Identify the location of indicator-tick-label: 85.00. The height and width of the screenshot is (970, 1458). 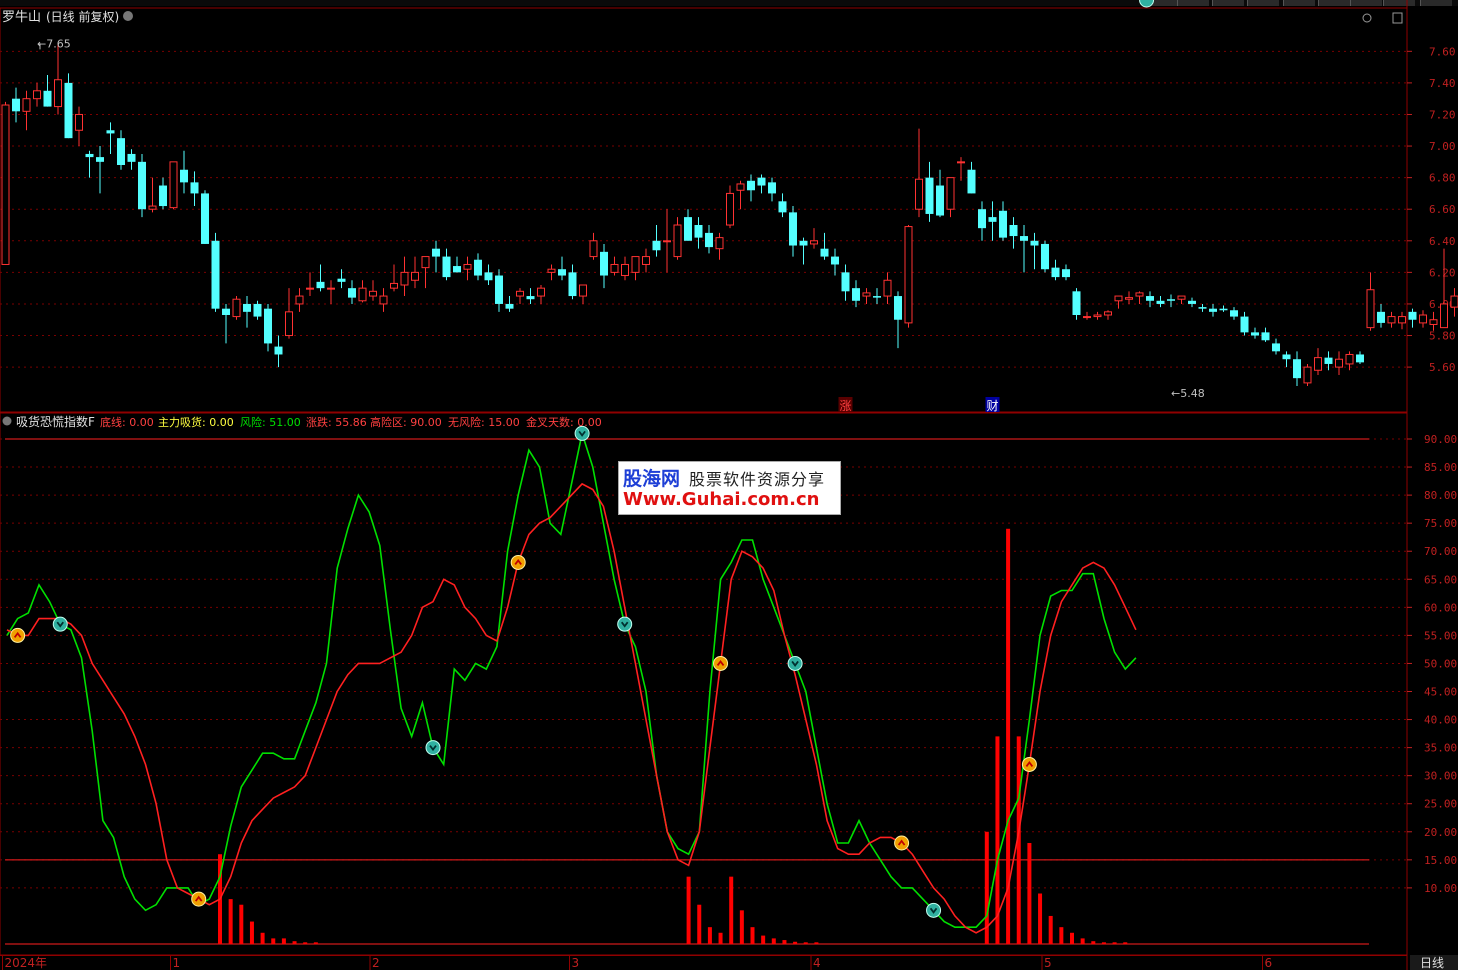
(1440, 467).